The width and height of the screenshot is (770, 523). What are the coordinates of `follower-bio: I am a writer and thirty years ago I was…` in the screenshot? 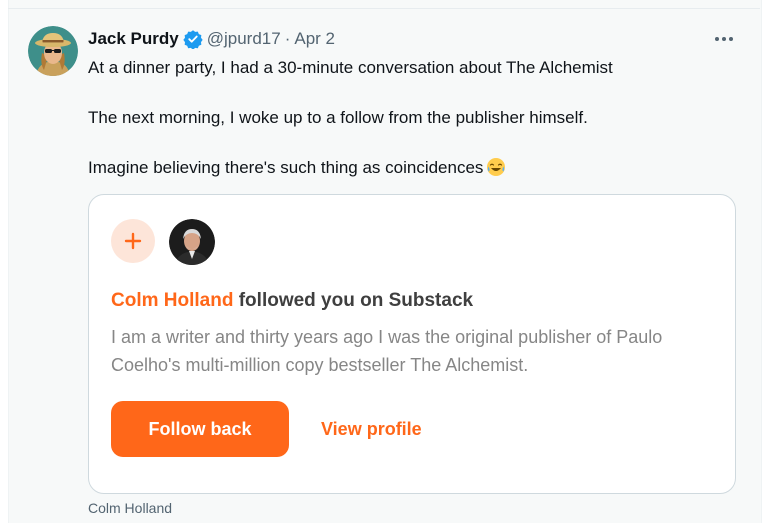 It's located at (416, 351).